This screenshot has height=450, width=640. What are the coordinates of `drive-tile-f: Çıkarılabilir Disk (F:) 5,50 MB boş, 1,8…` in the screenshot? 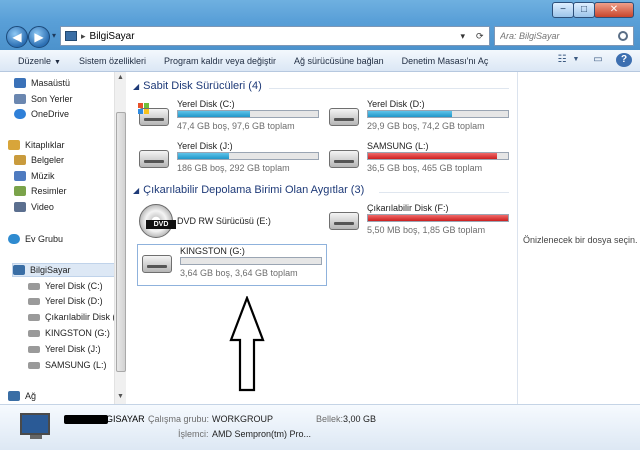 It's located at (420, 223).